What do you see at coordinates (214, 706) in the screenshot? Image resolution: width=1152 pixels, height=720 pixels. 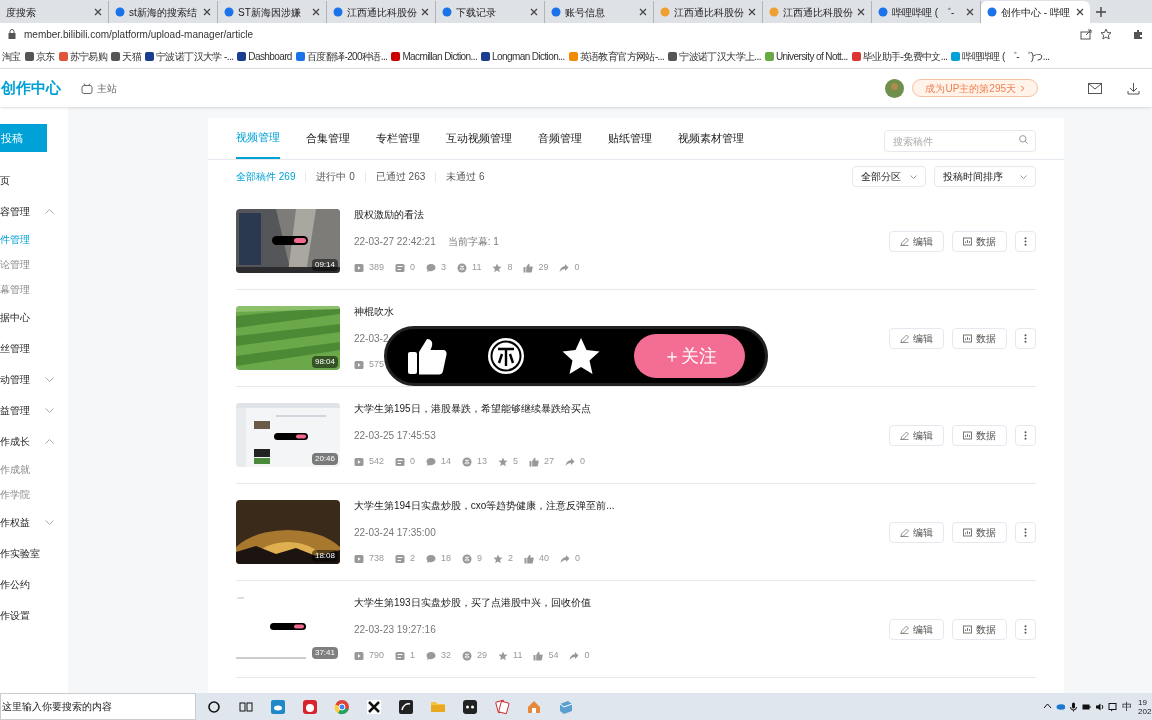 I see `circle-icon` at bounding box center [214, 706].